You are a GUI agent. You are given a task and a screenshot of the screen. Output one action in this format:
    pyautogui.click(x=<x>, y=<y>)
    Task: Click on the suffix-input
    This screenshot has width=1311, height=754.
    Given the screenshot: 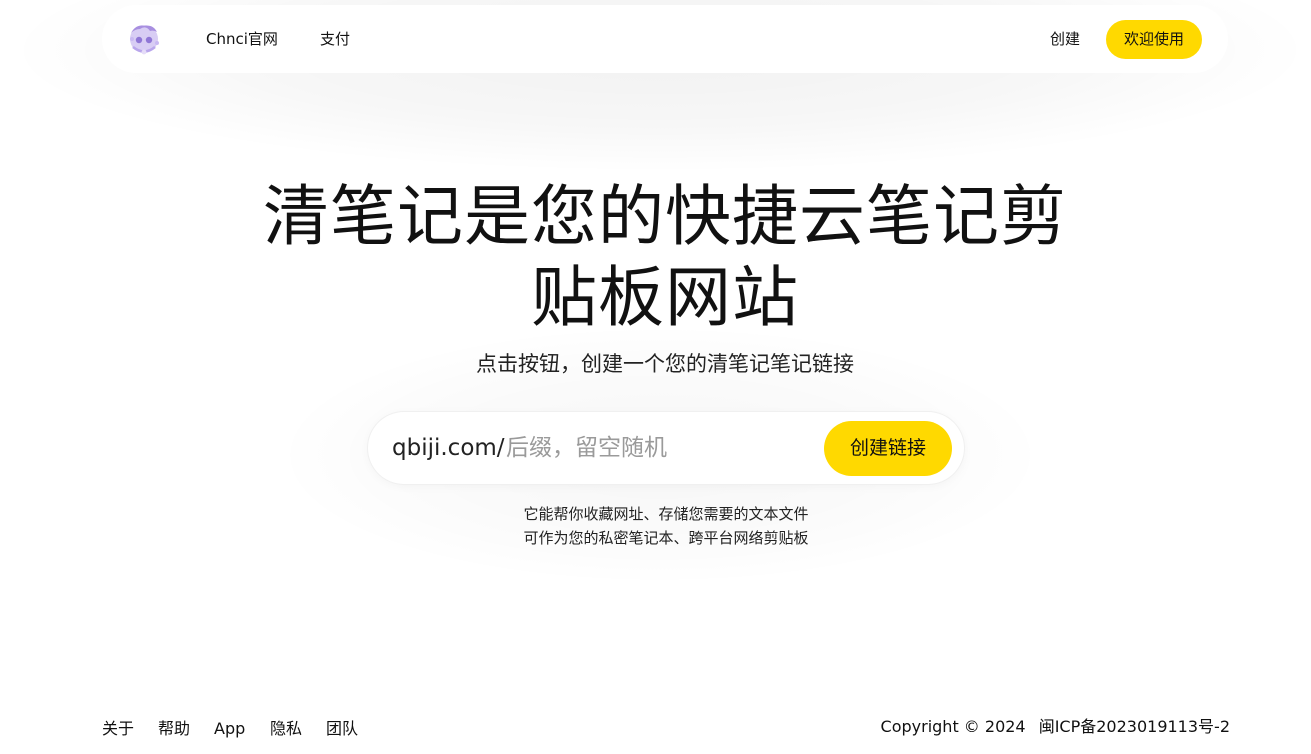 What is the action you would take?
    pyautogui.click(x=656, y=448)
    